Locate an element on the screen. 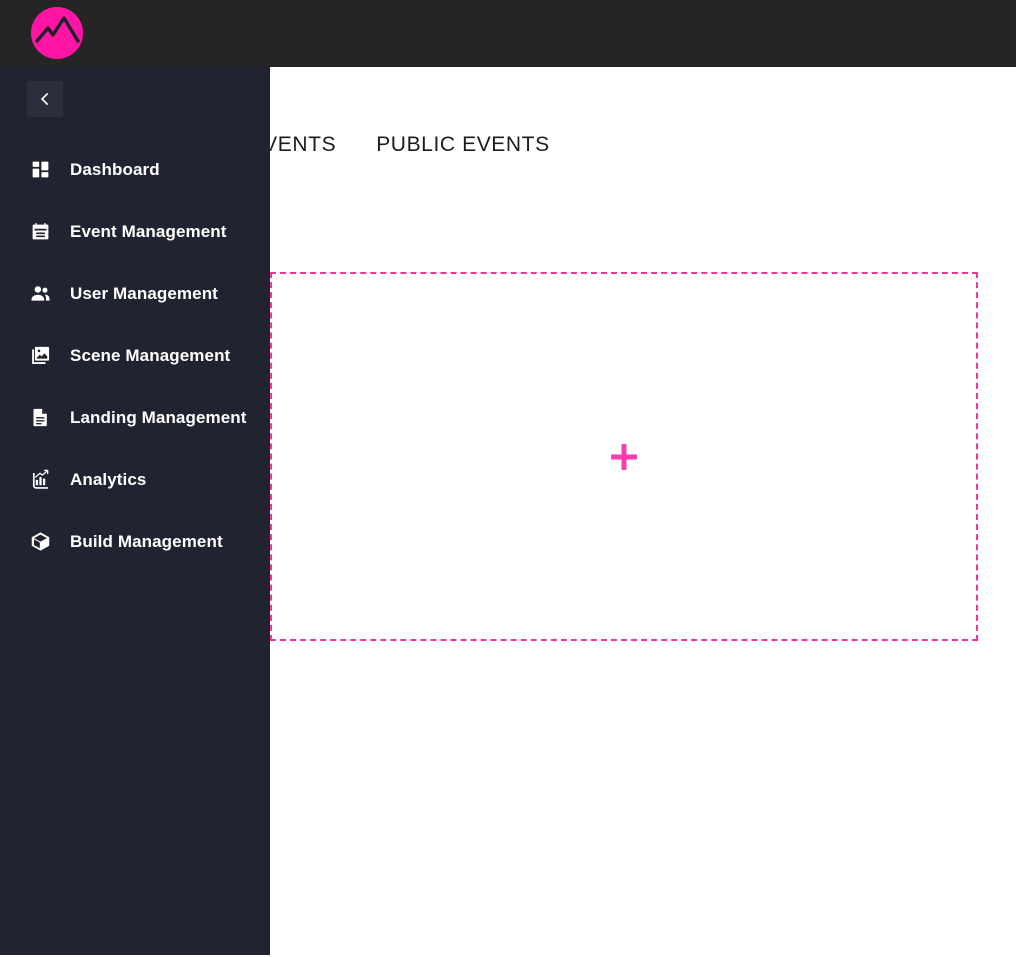 This screenshot has width=1016, height=957. image-stack-icon is located at coordinates (43, 355).